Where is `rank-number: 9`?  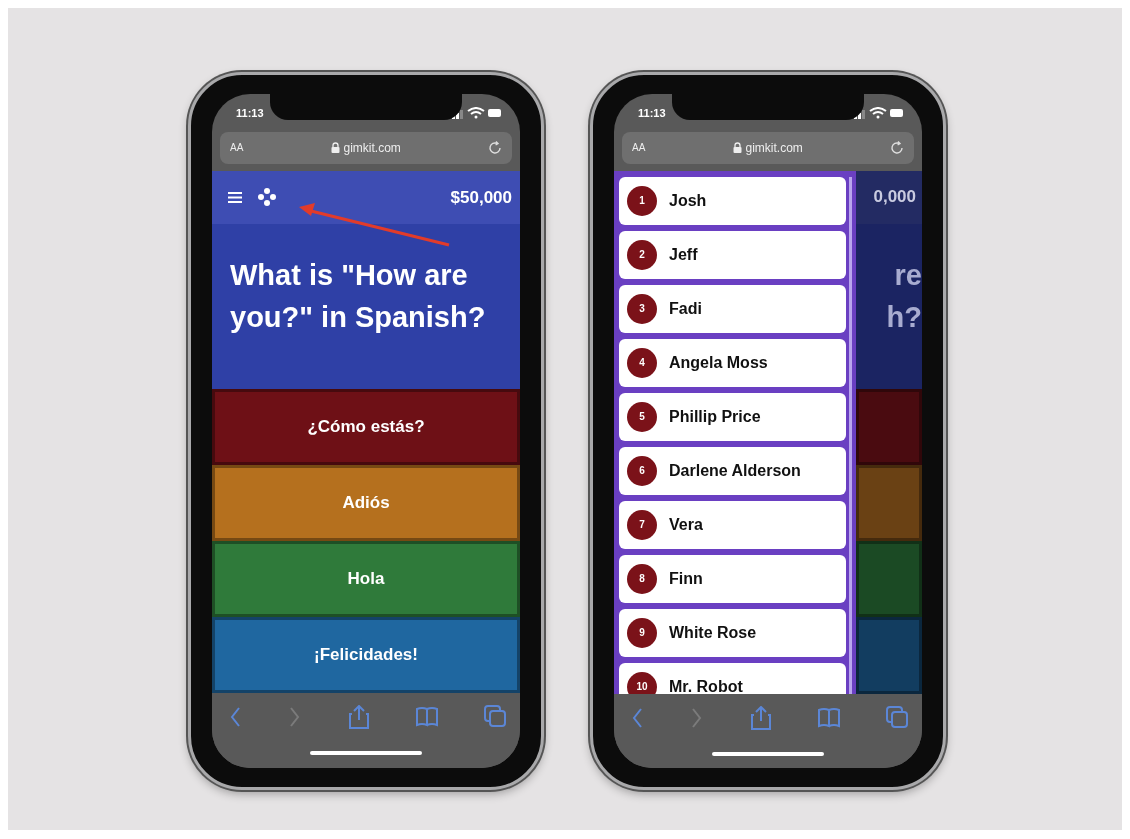
rank-number: 9 is located at coordinates (642, 632).